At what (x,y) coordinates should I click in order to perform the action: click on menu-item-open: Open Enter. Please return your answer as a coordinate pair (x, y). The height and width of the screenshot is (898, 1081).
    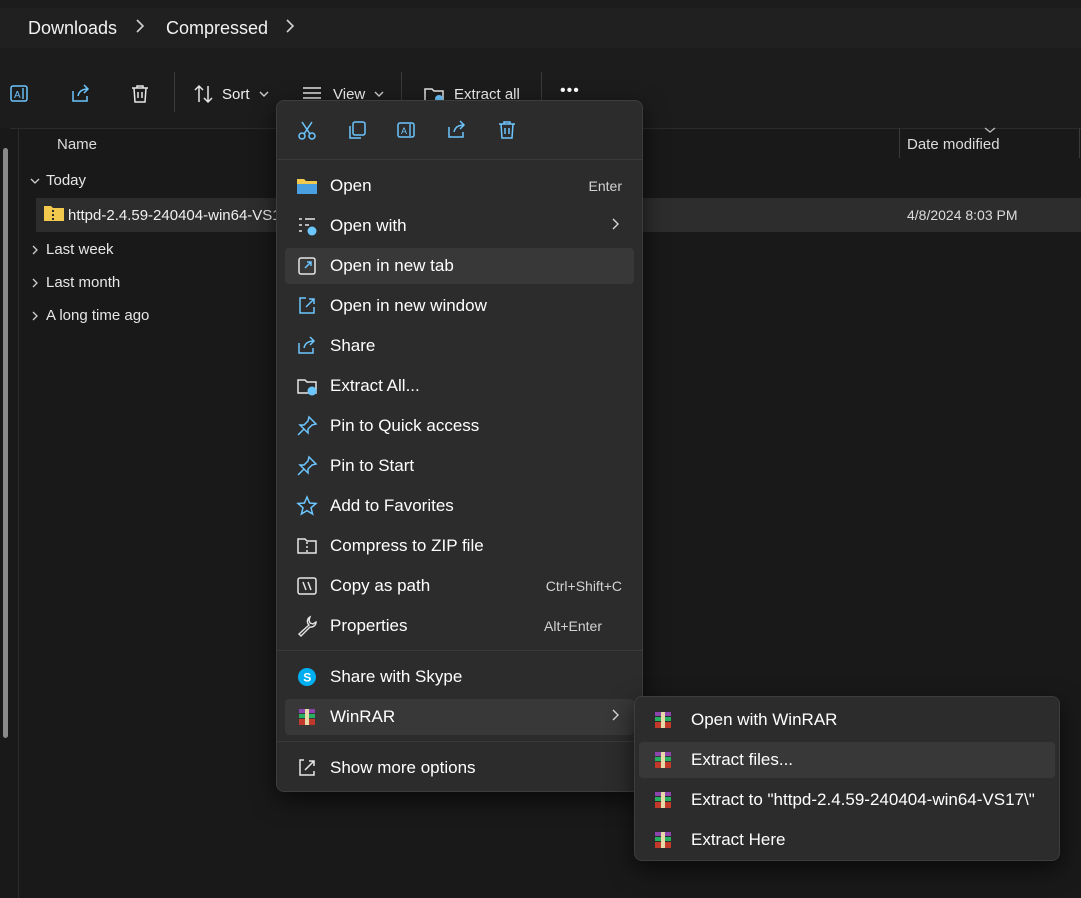
    Looking at the image, I should click on (459, 186).